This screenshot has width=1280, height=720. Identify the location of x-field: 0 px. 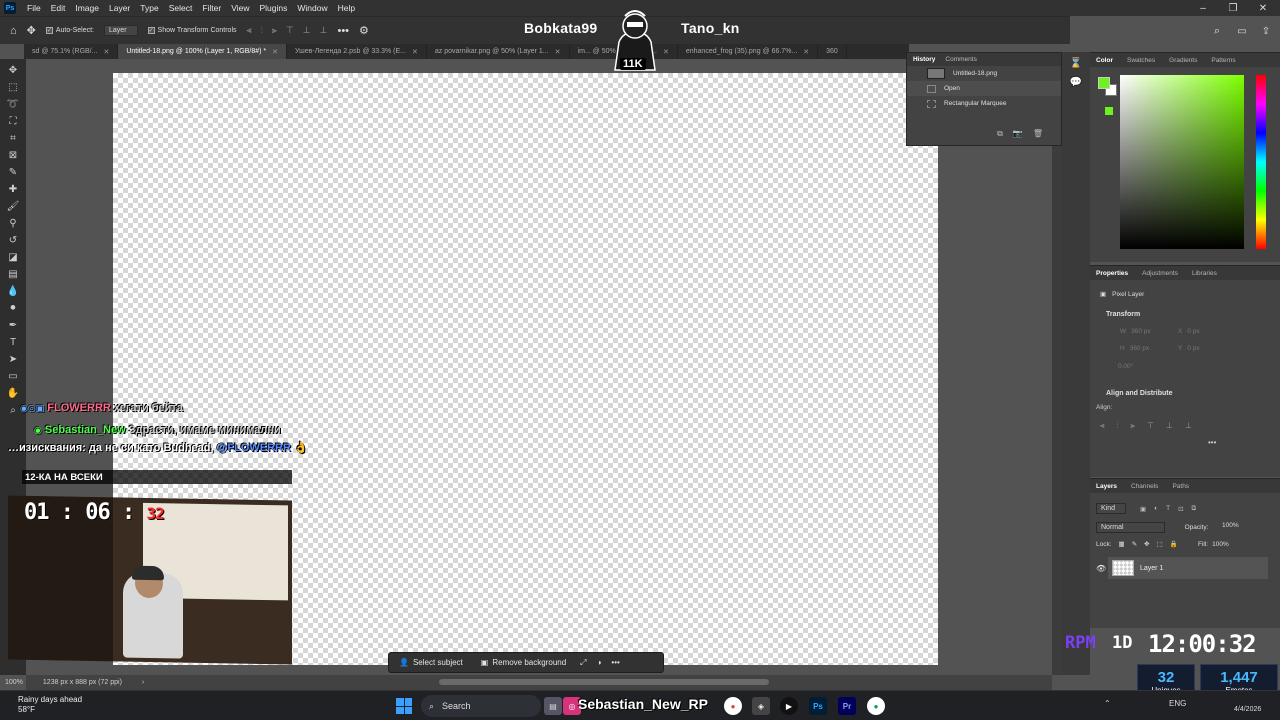
(1193, 331).